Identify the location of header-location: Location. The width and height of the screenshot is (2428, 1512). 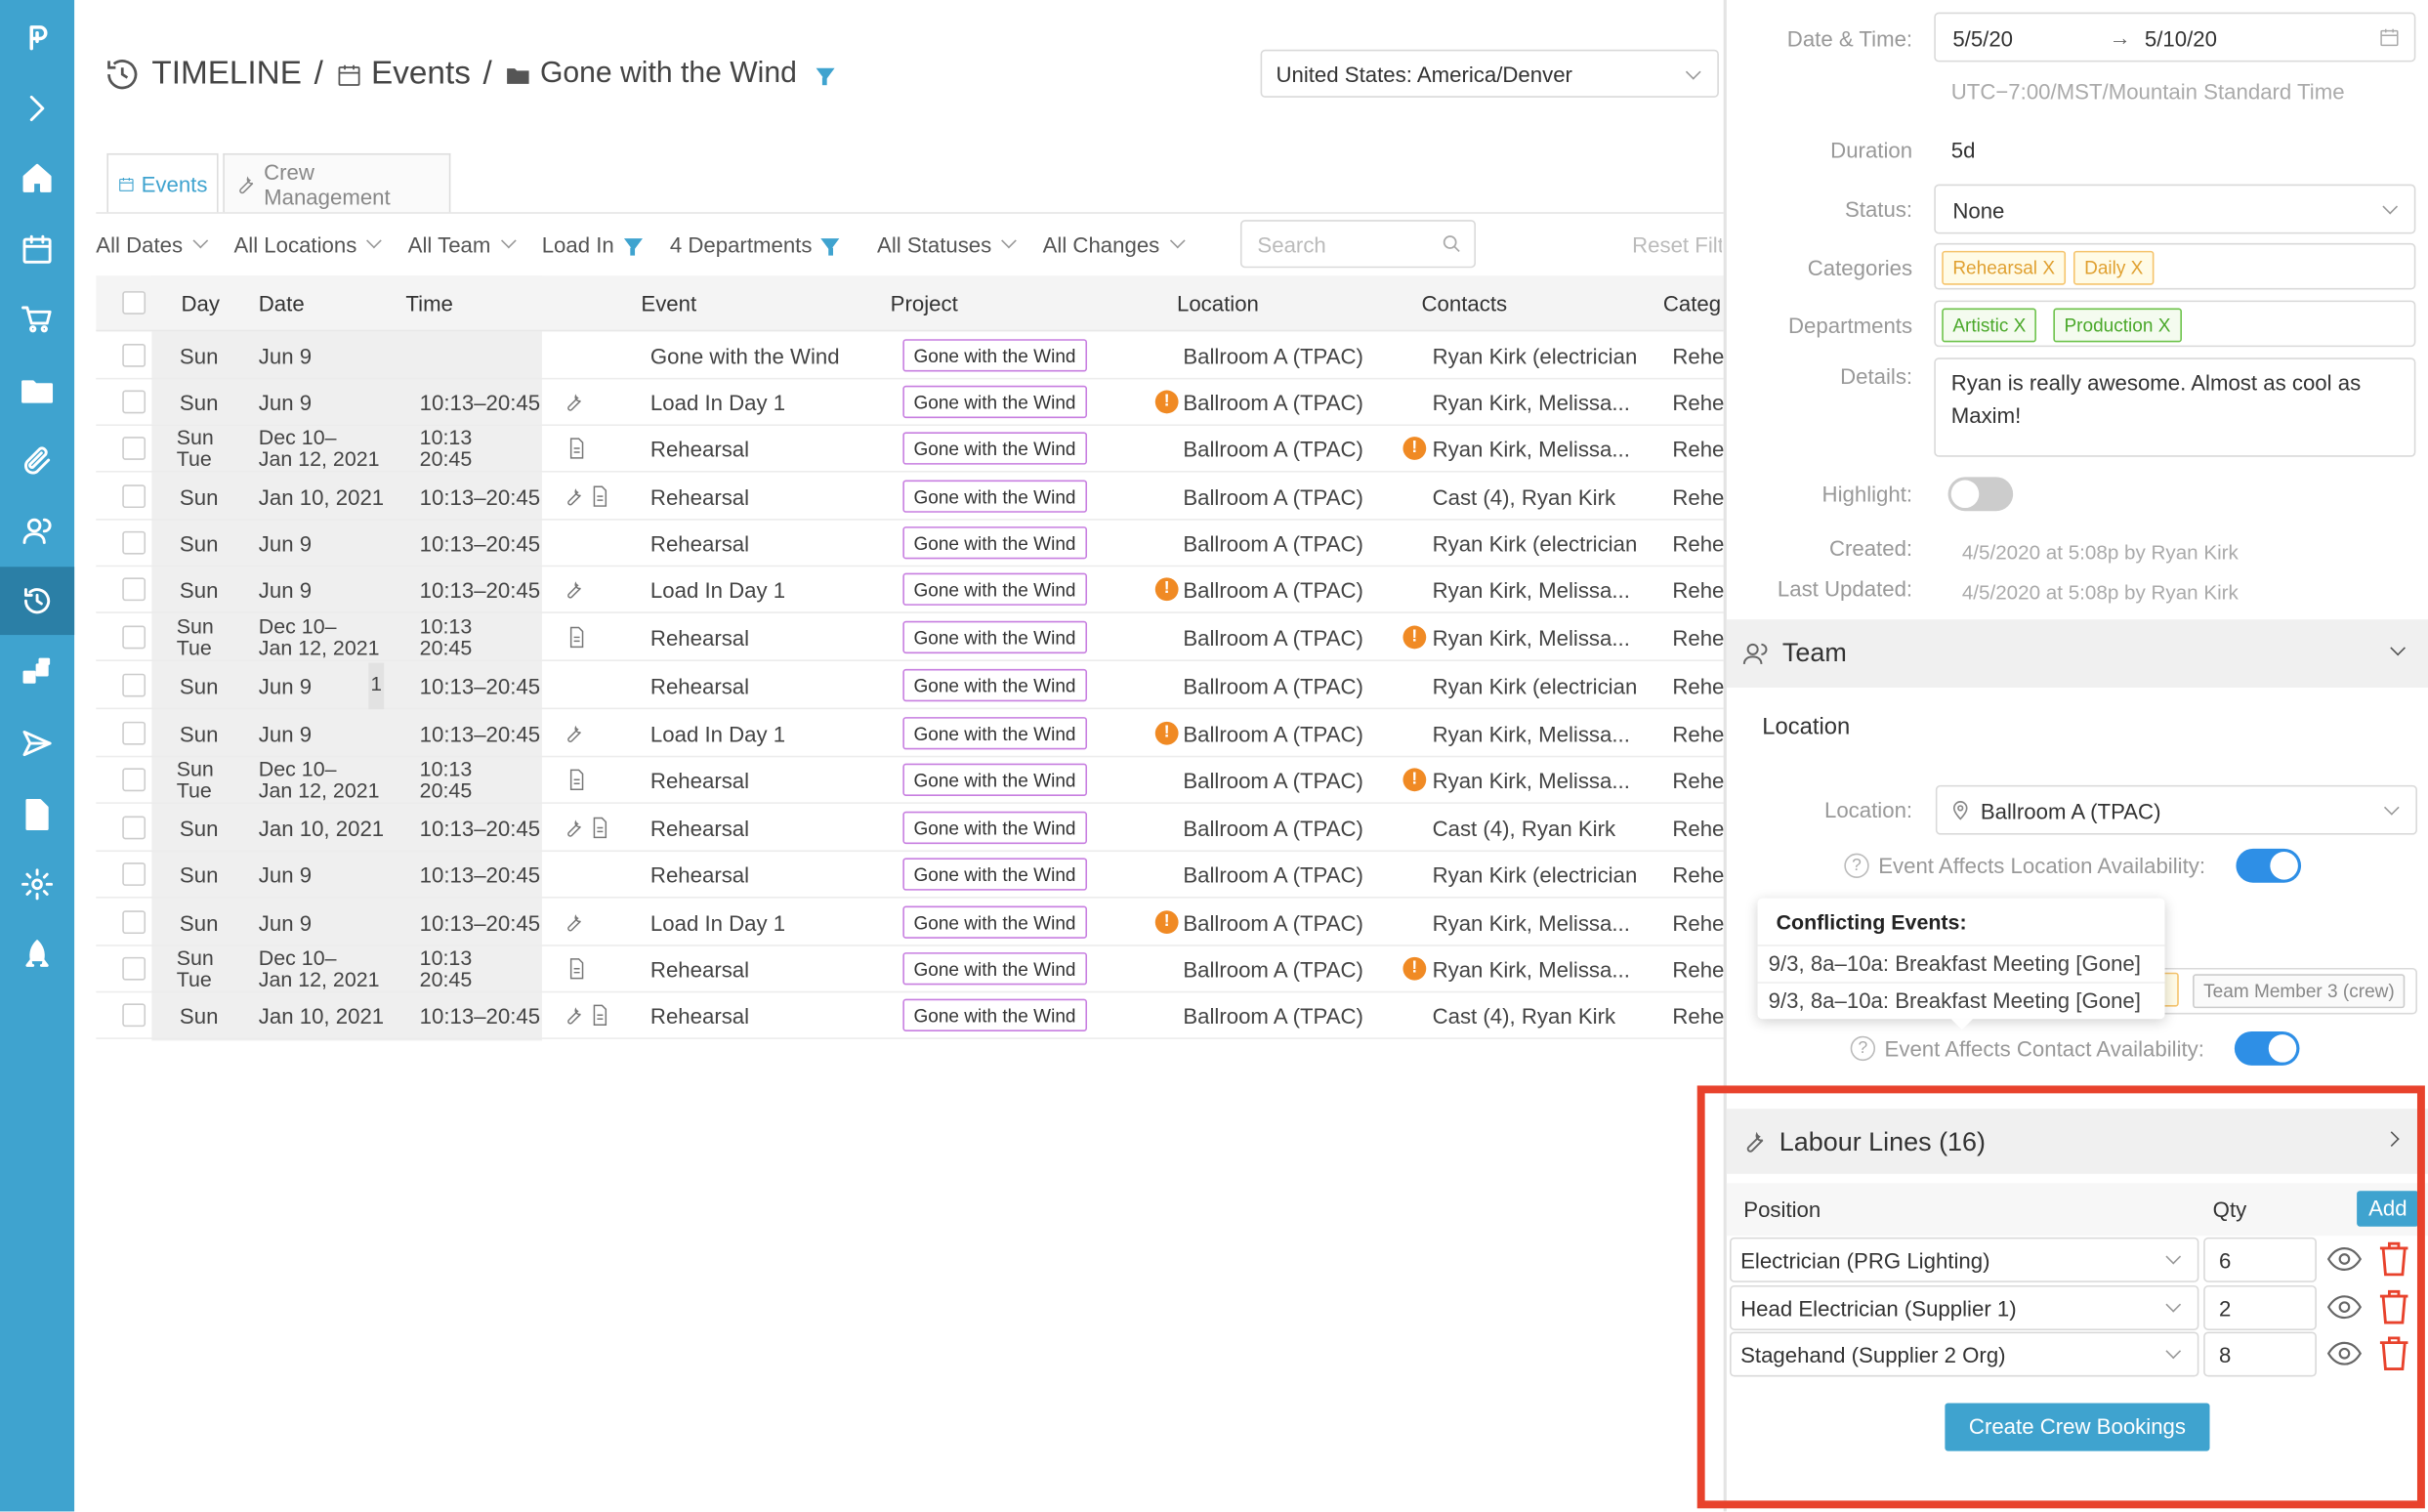
(1218, 303).